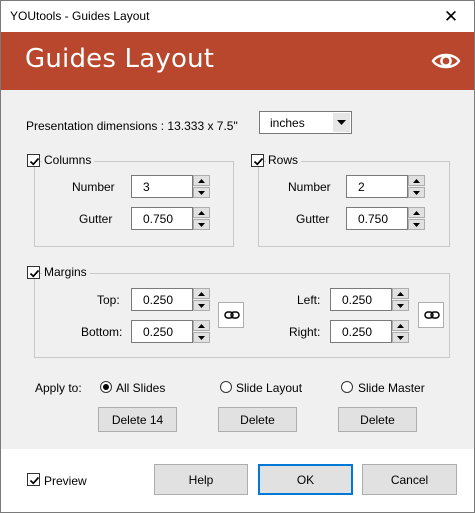 This screenshot has width=475, height=513. I want to click on radio-slide-layout, so click(226, 387).